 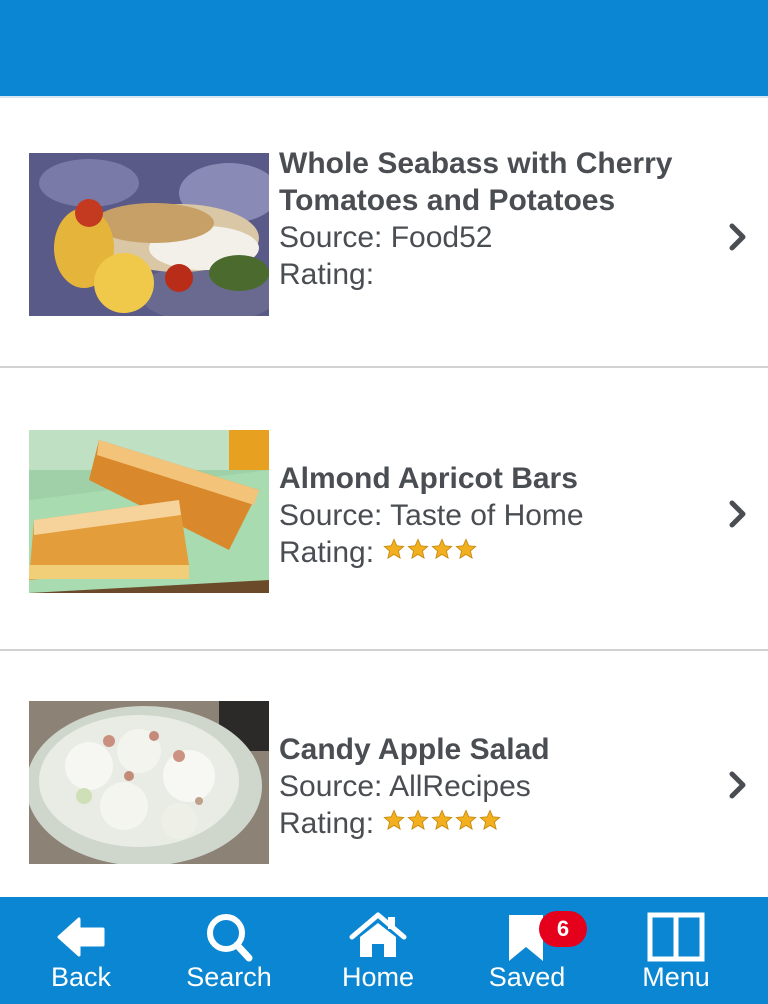 What do you see at coordinates (676, 977) in the screenshot?
I see `tab-menu-label: Menu` at bounding box center [676, 977].